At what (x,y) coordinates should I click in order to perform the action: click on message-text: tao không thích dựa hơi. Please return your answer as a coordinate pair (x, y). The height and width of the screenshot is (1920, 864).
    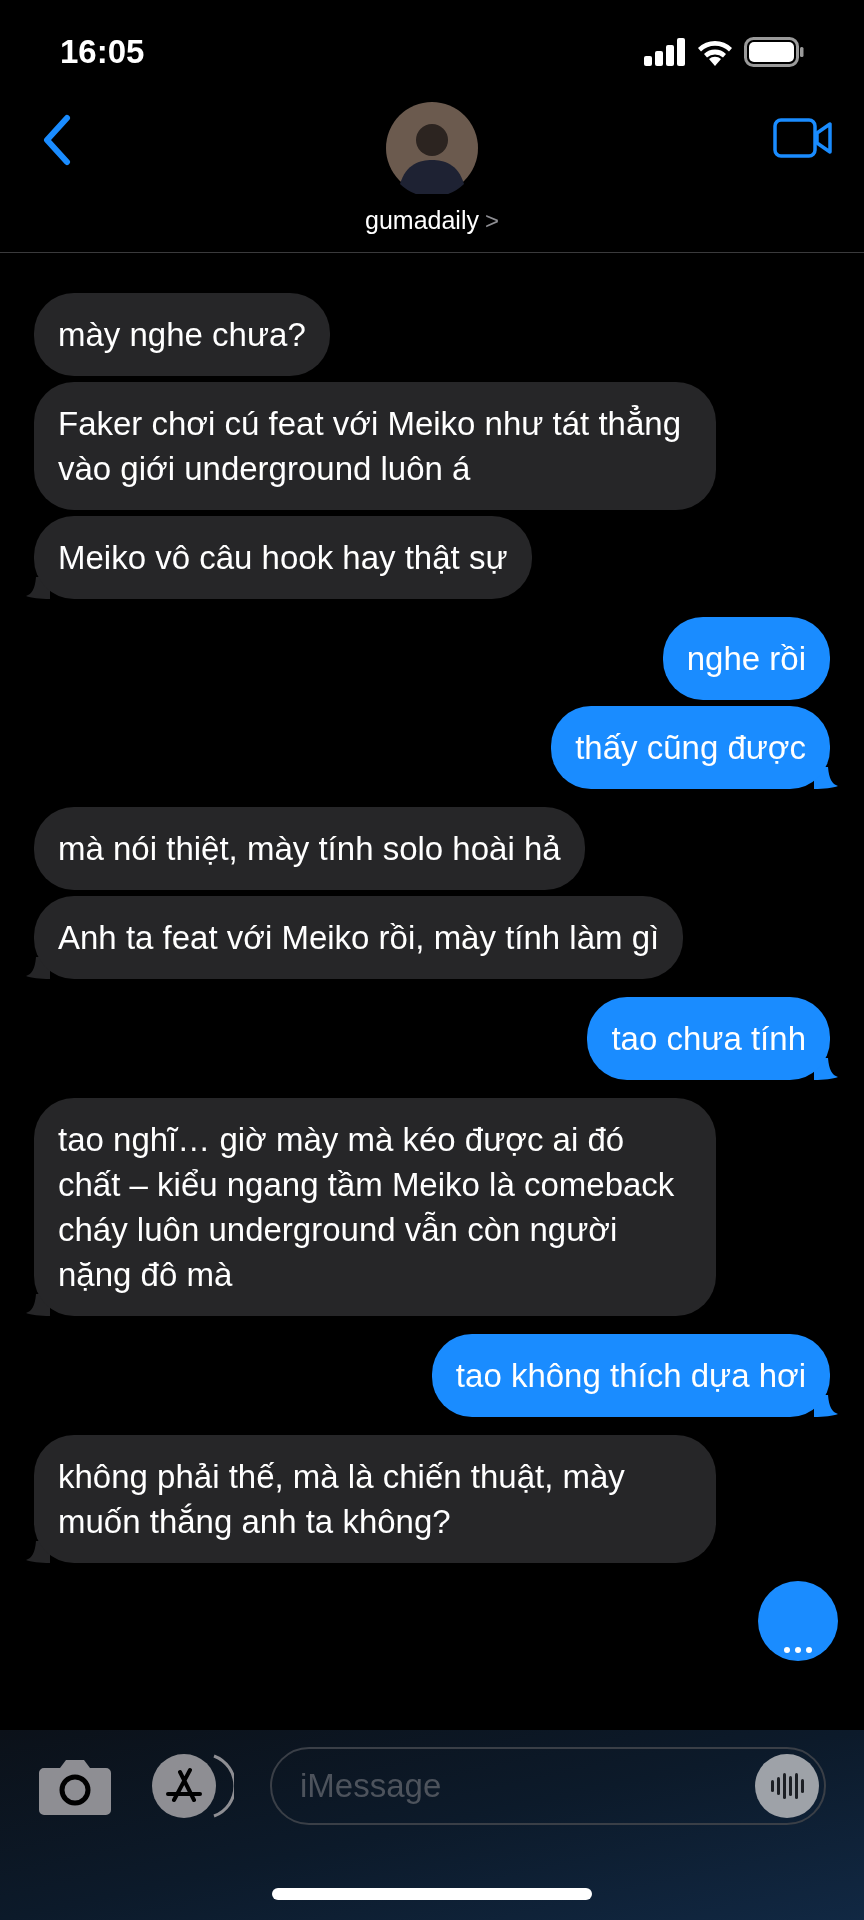
    Looking at the image, I should click on (630, 1376).